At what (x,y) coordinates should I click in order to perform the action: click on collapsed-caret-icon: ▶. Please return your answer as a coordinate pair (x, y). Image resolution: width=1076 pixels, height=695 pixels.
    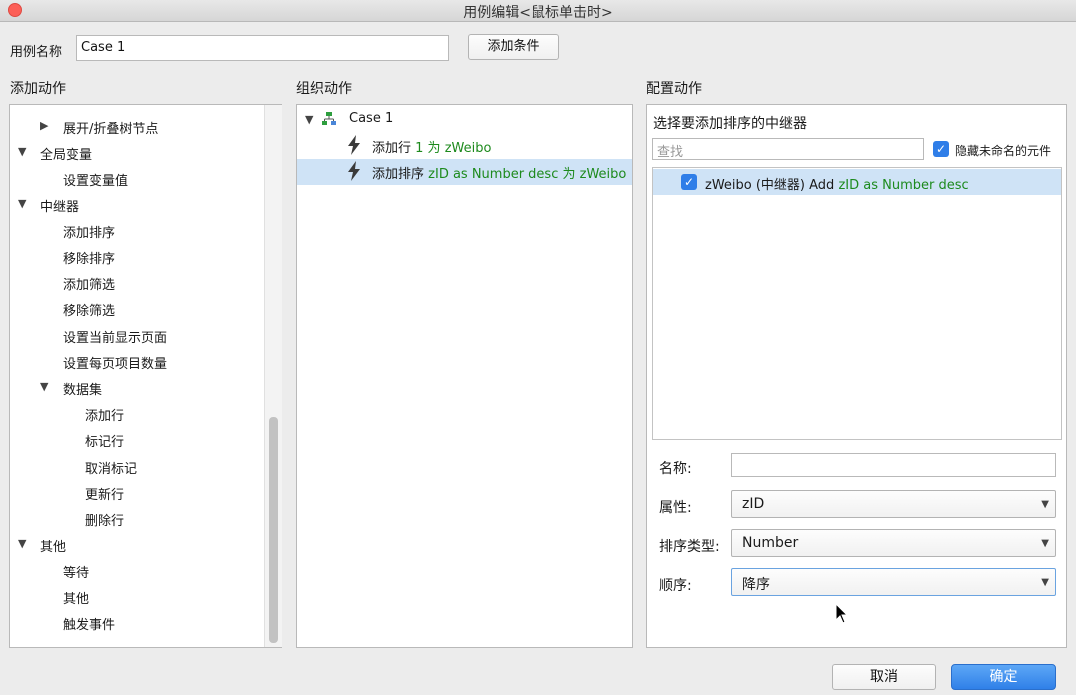
    Looking at the image, I should click on (44, 125).